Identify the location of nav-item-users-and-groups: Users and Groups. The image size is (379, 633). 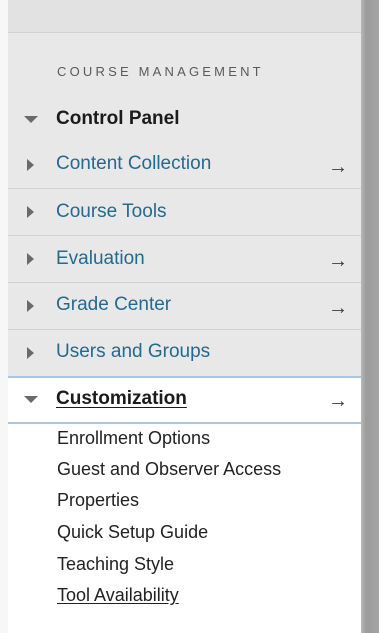
(184, 353).